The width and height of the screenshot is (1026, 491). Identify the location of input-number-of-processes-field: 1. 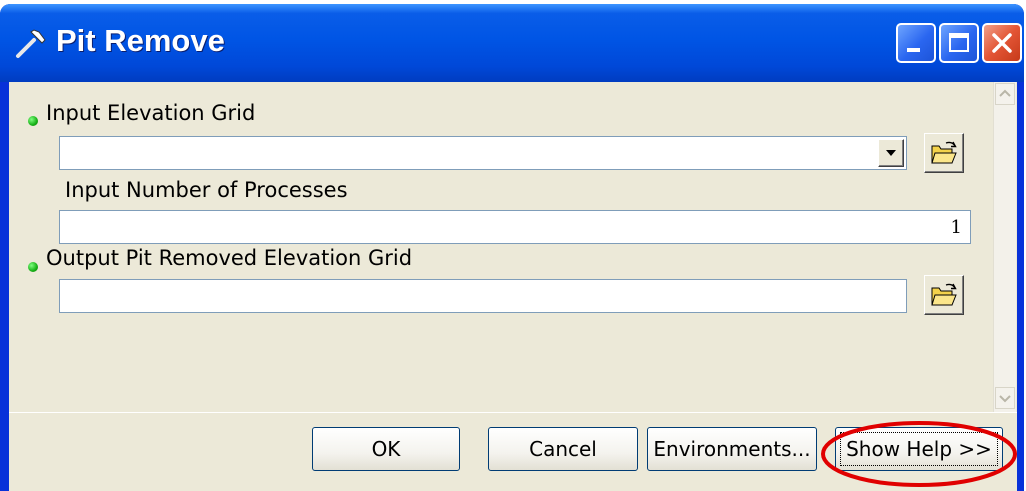
(515, 227).